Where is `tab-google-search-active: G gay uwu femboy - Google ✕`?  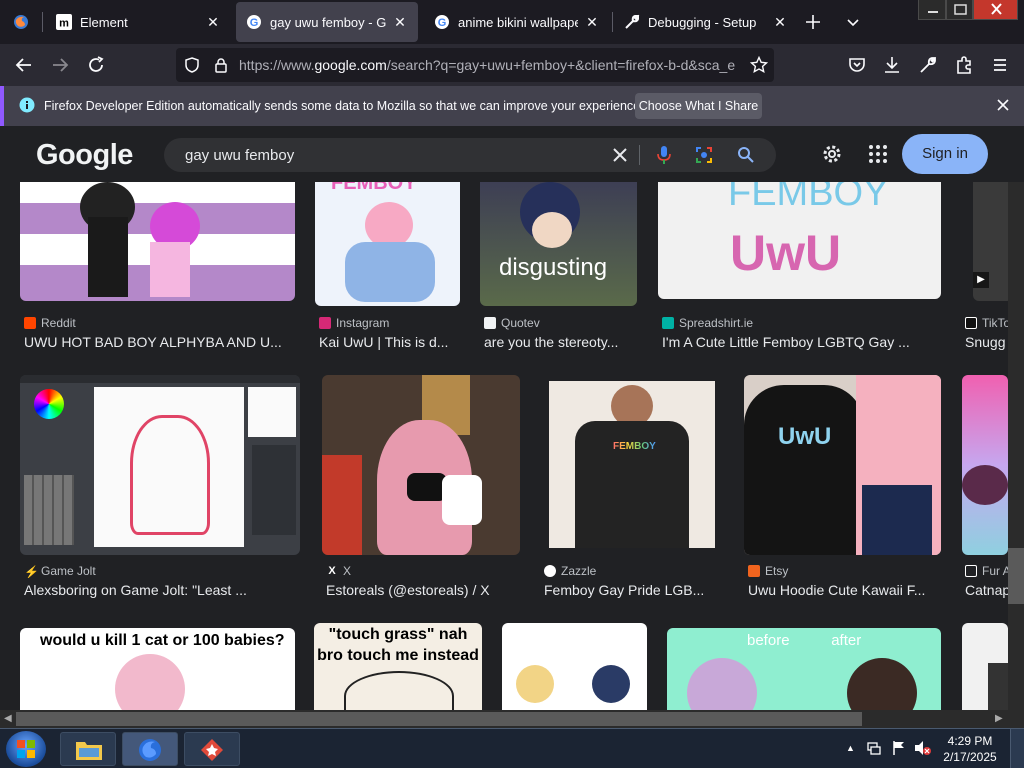 tab-google-search-active: G gay uwu femboy - Google ✕ is located at coordinates (327, 22).